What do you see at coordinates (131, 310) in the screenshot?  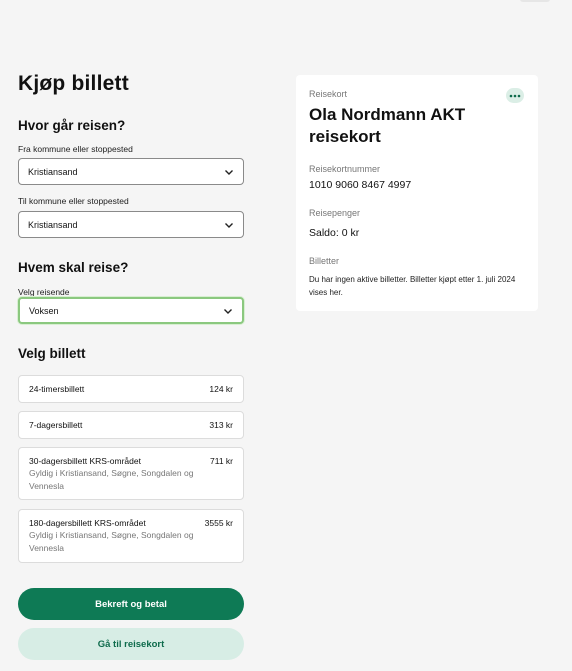 I see `traveler-select: Voksen` at bounding box center [131, 310].